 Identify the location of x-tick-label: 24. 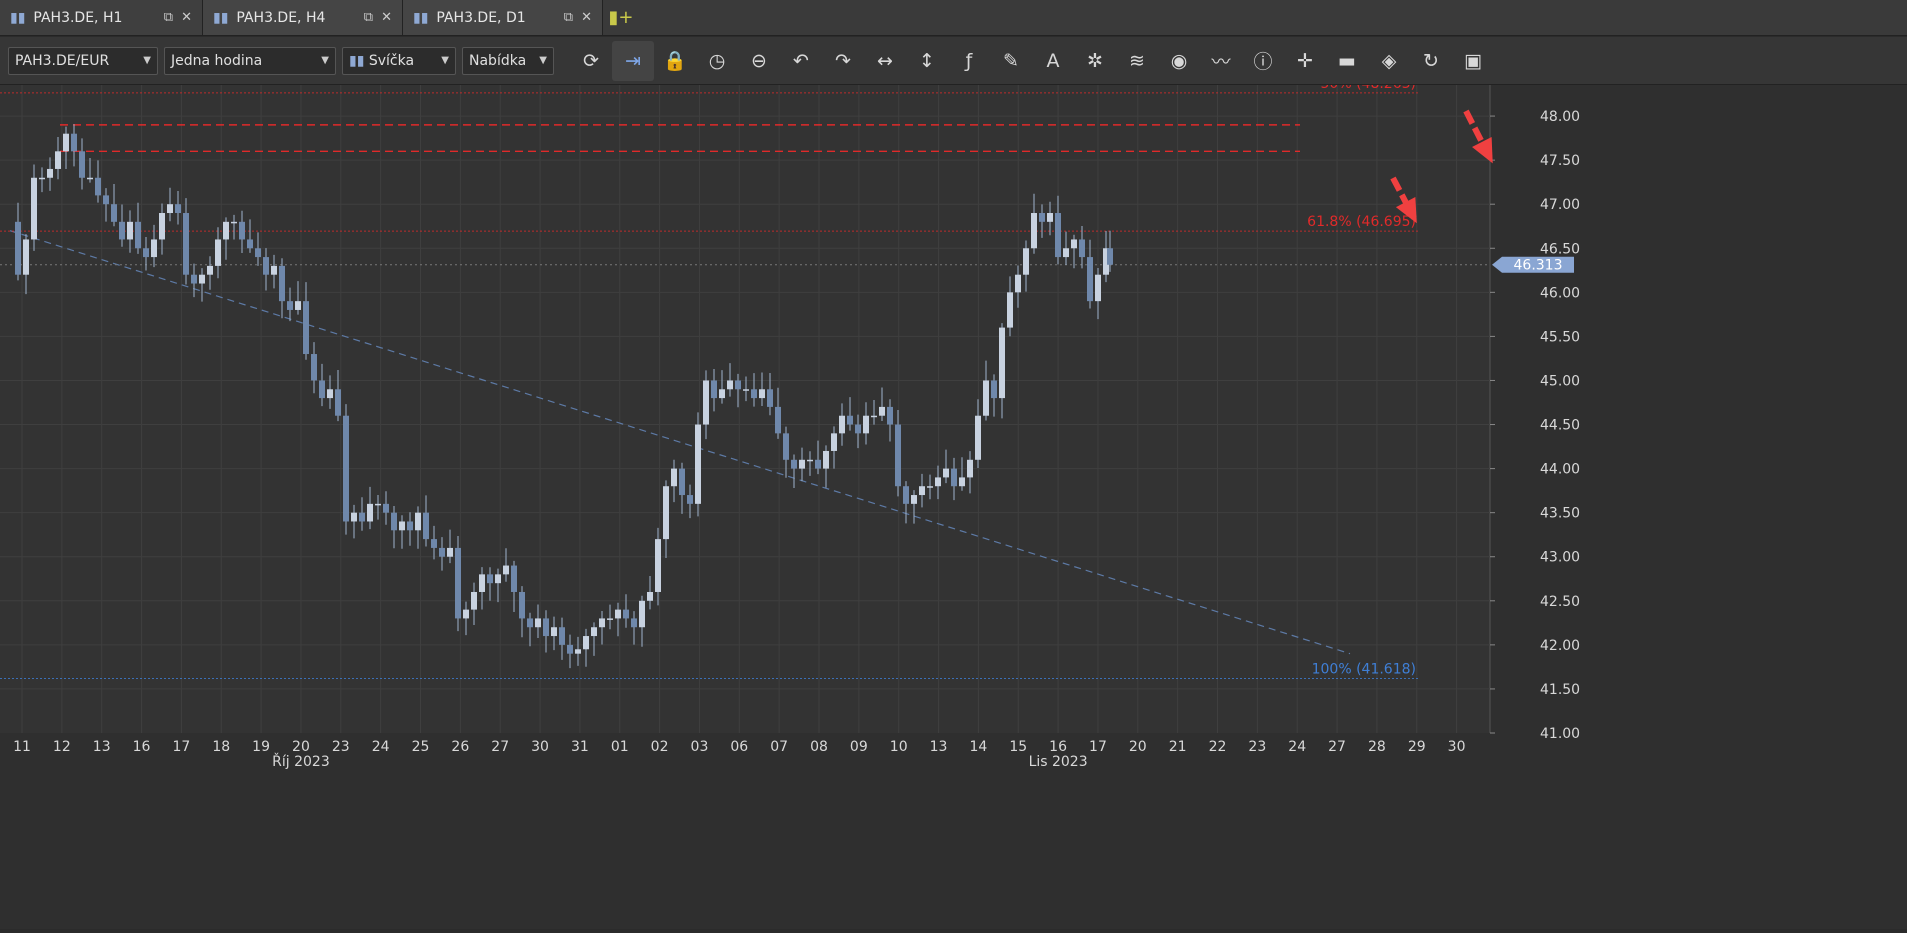
(1297, 747).